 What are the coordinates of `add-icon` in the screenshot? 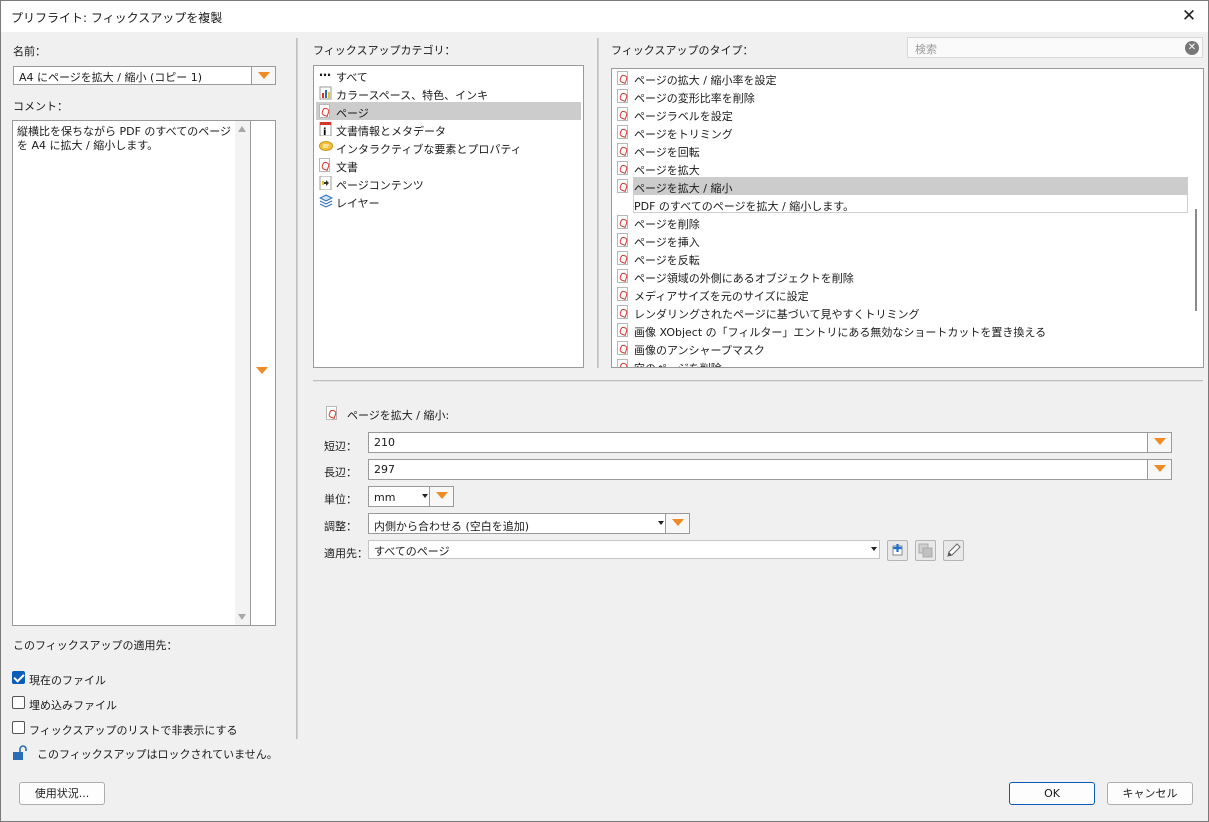 It's located at (897, 550).